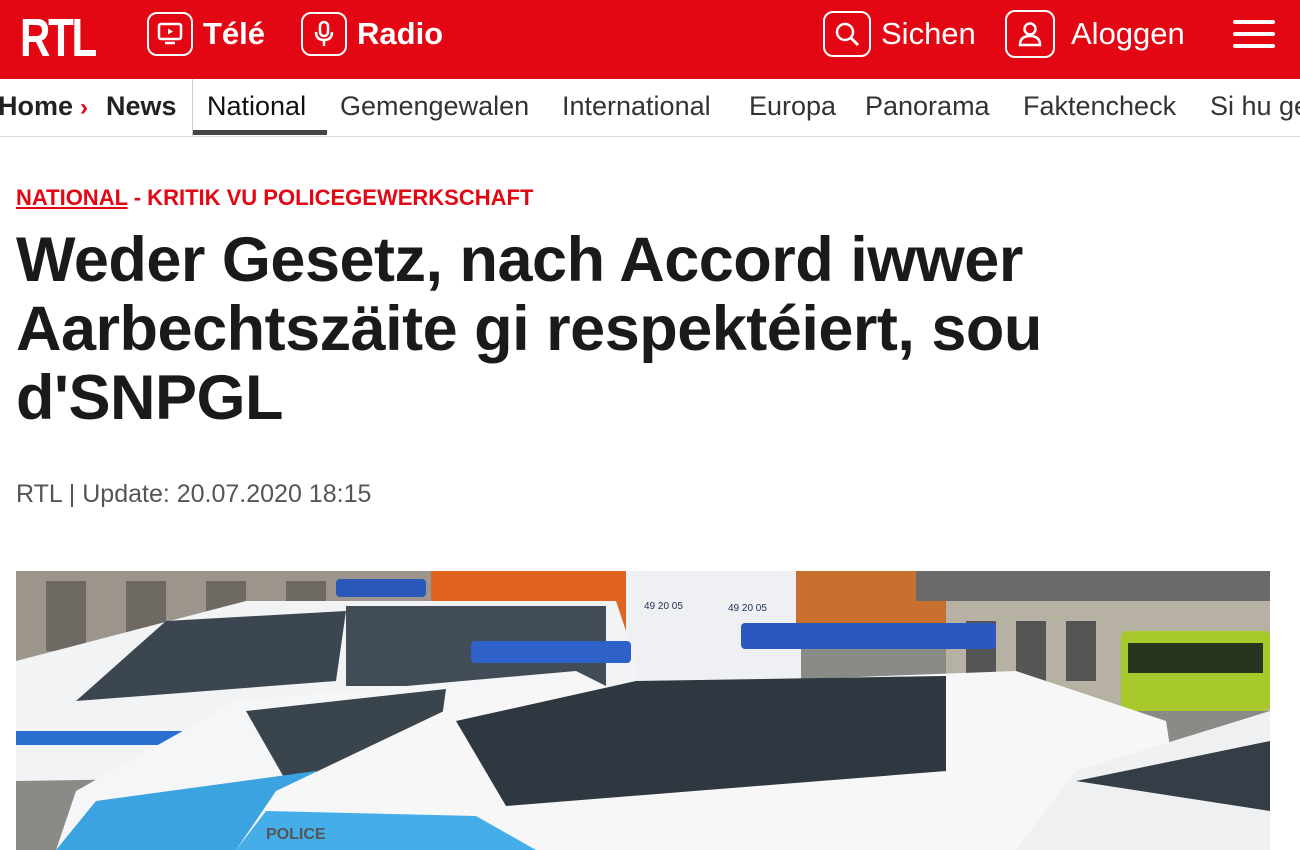 The height and width of the screenshot is (850, 1300). I want to click on nav-item-panorama: Panorama, so click(927, 106).